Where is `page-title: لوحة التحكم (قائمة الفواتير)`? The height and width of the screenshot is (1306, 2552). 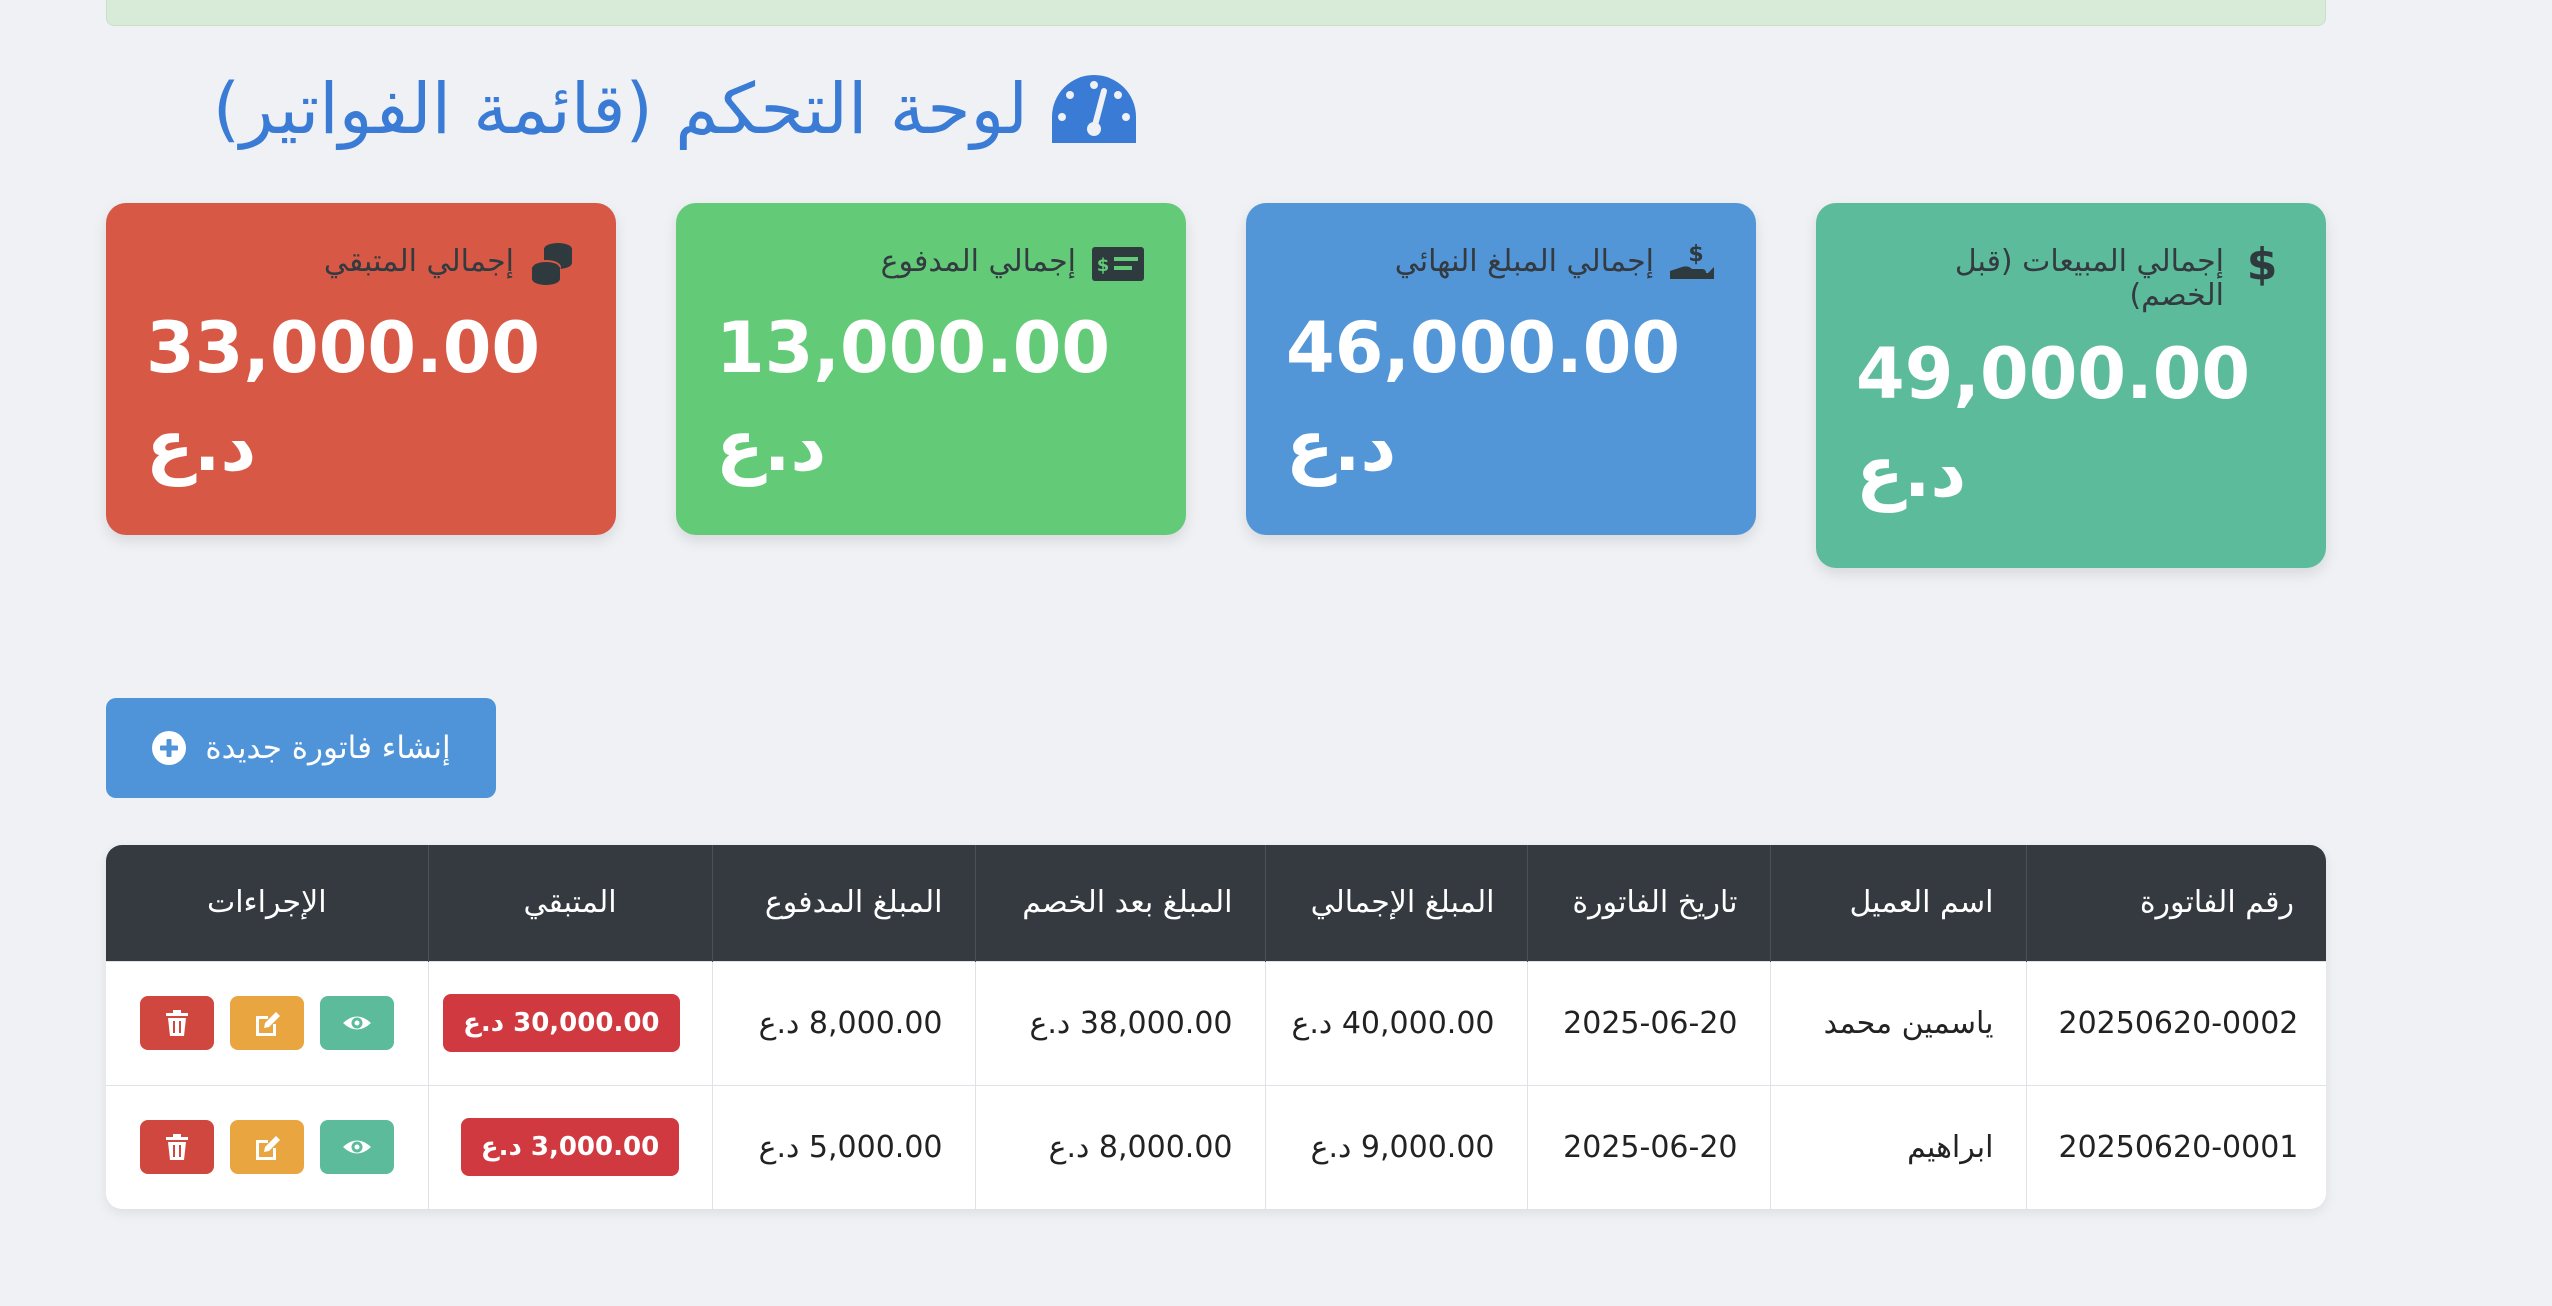 page-title: لوحة التحكم (قائمة الفواتير) is located at coordinates (676, 109).